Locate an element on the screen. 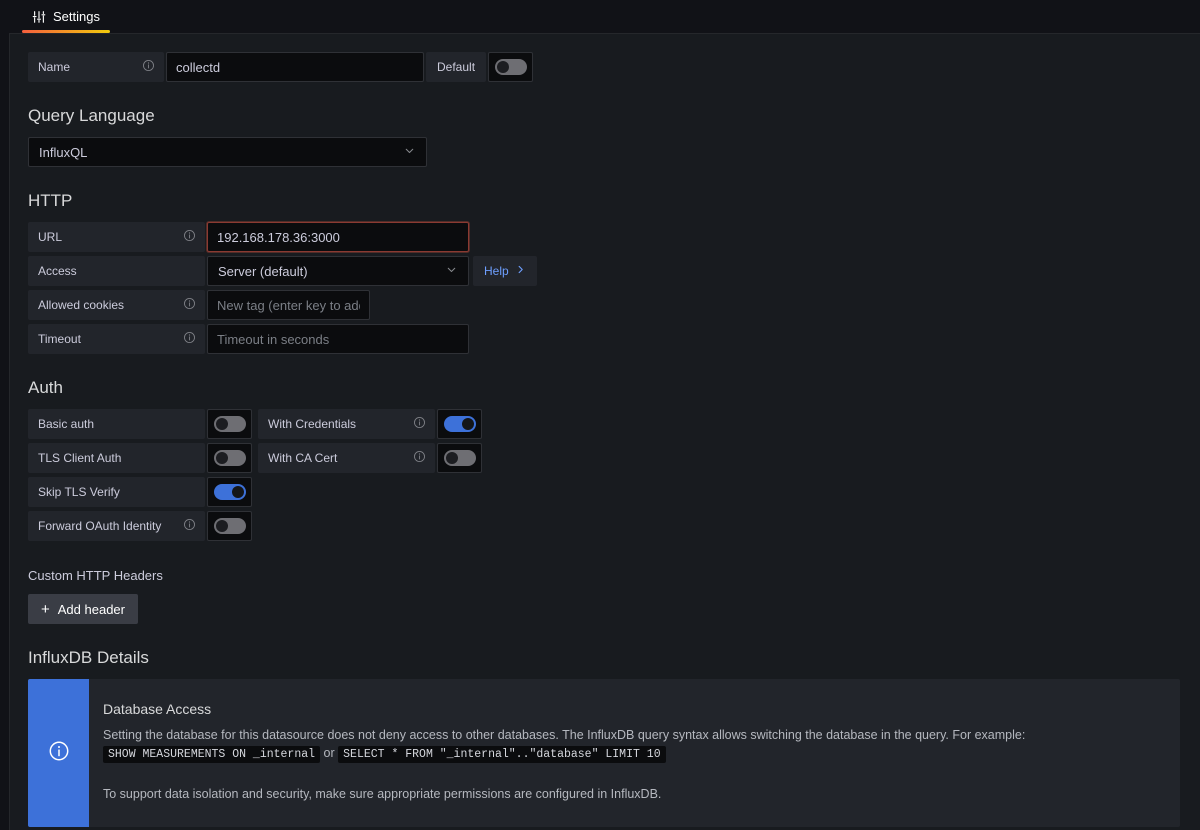 The width and height of the screenshot is (1200, 830). add-header-button: + Add header is located at coordinates (83, 609).